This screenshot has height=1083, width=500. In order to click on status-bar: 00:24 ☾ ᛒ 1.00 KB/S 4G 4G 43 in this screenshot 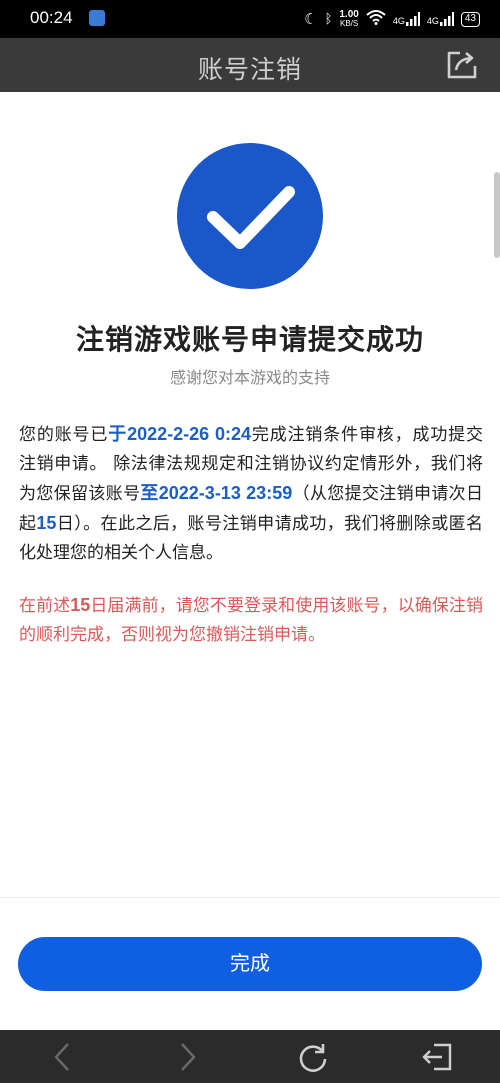, I will do `click(250, 19)`.